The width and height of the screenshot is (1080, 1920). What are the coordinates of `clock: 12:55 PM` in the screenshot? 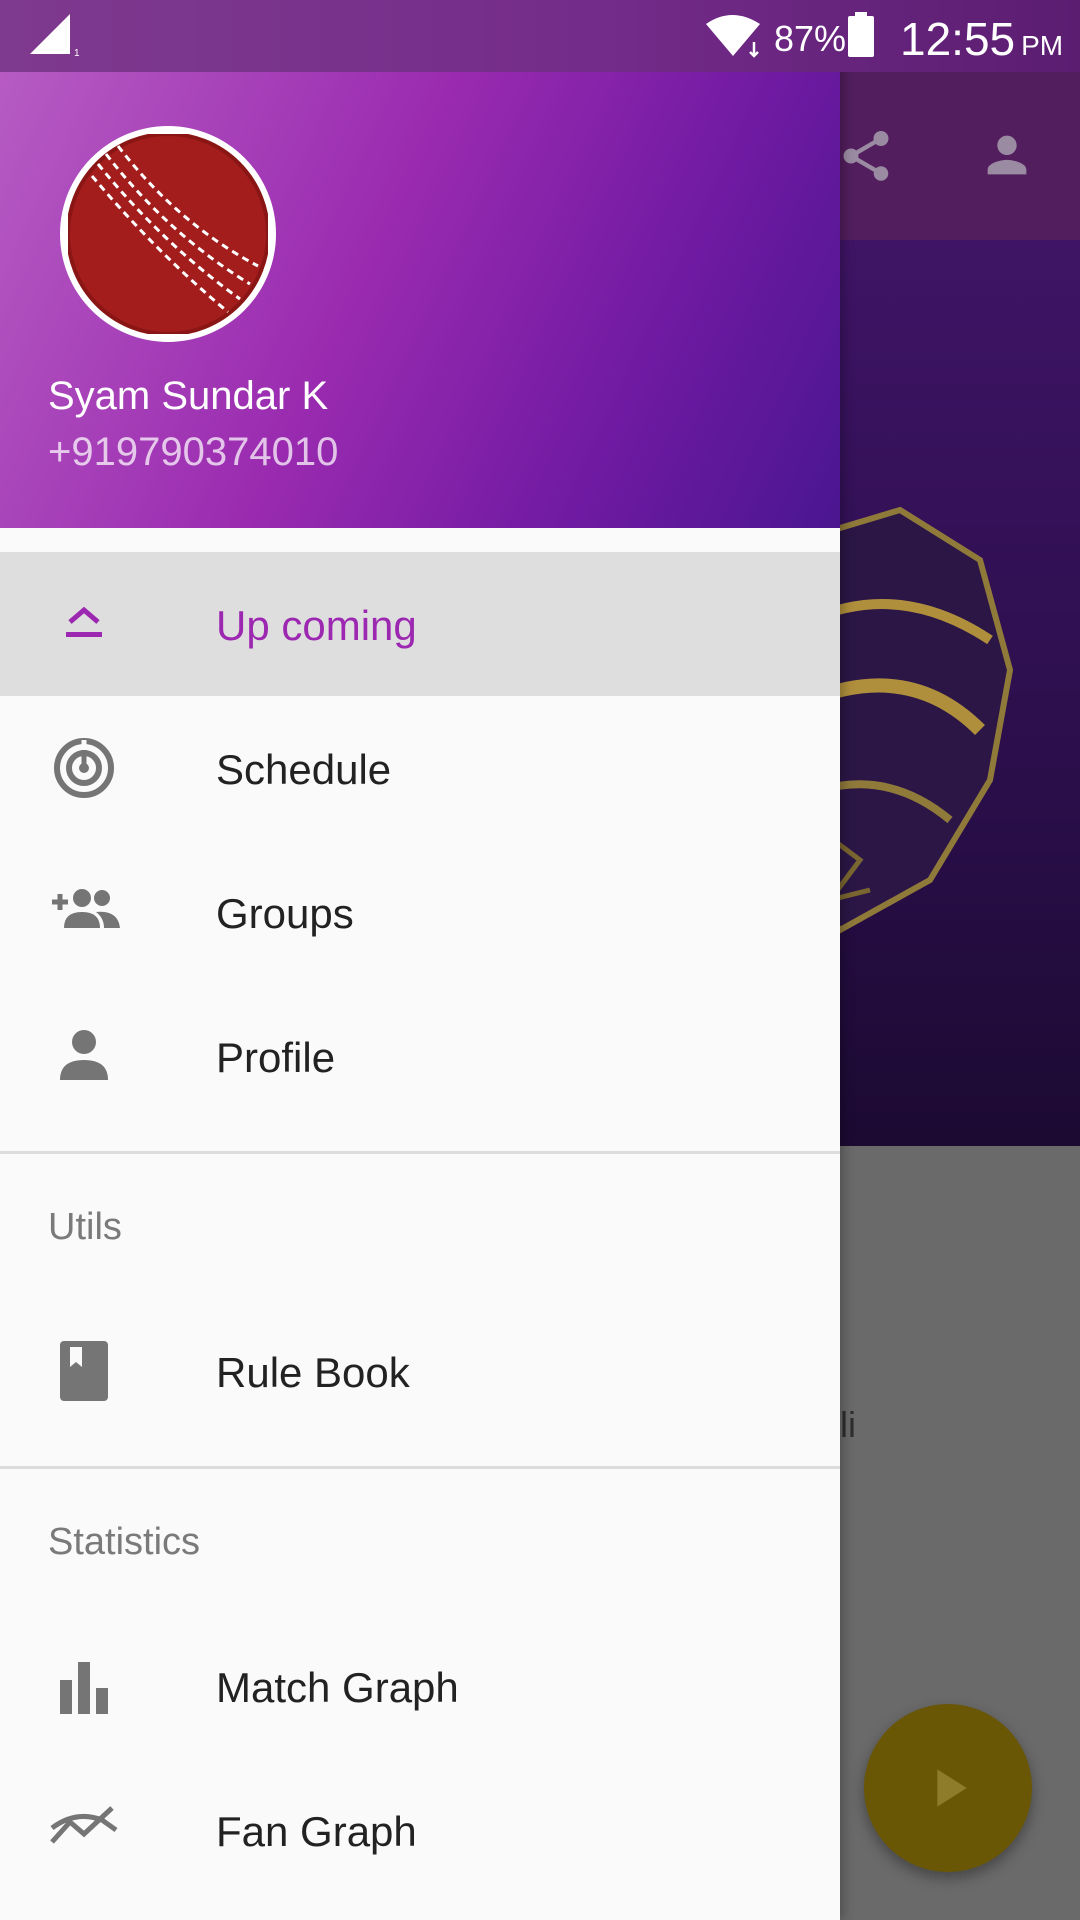 It's located at (981, 39).